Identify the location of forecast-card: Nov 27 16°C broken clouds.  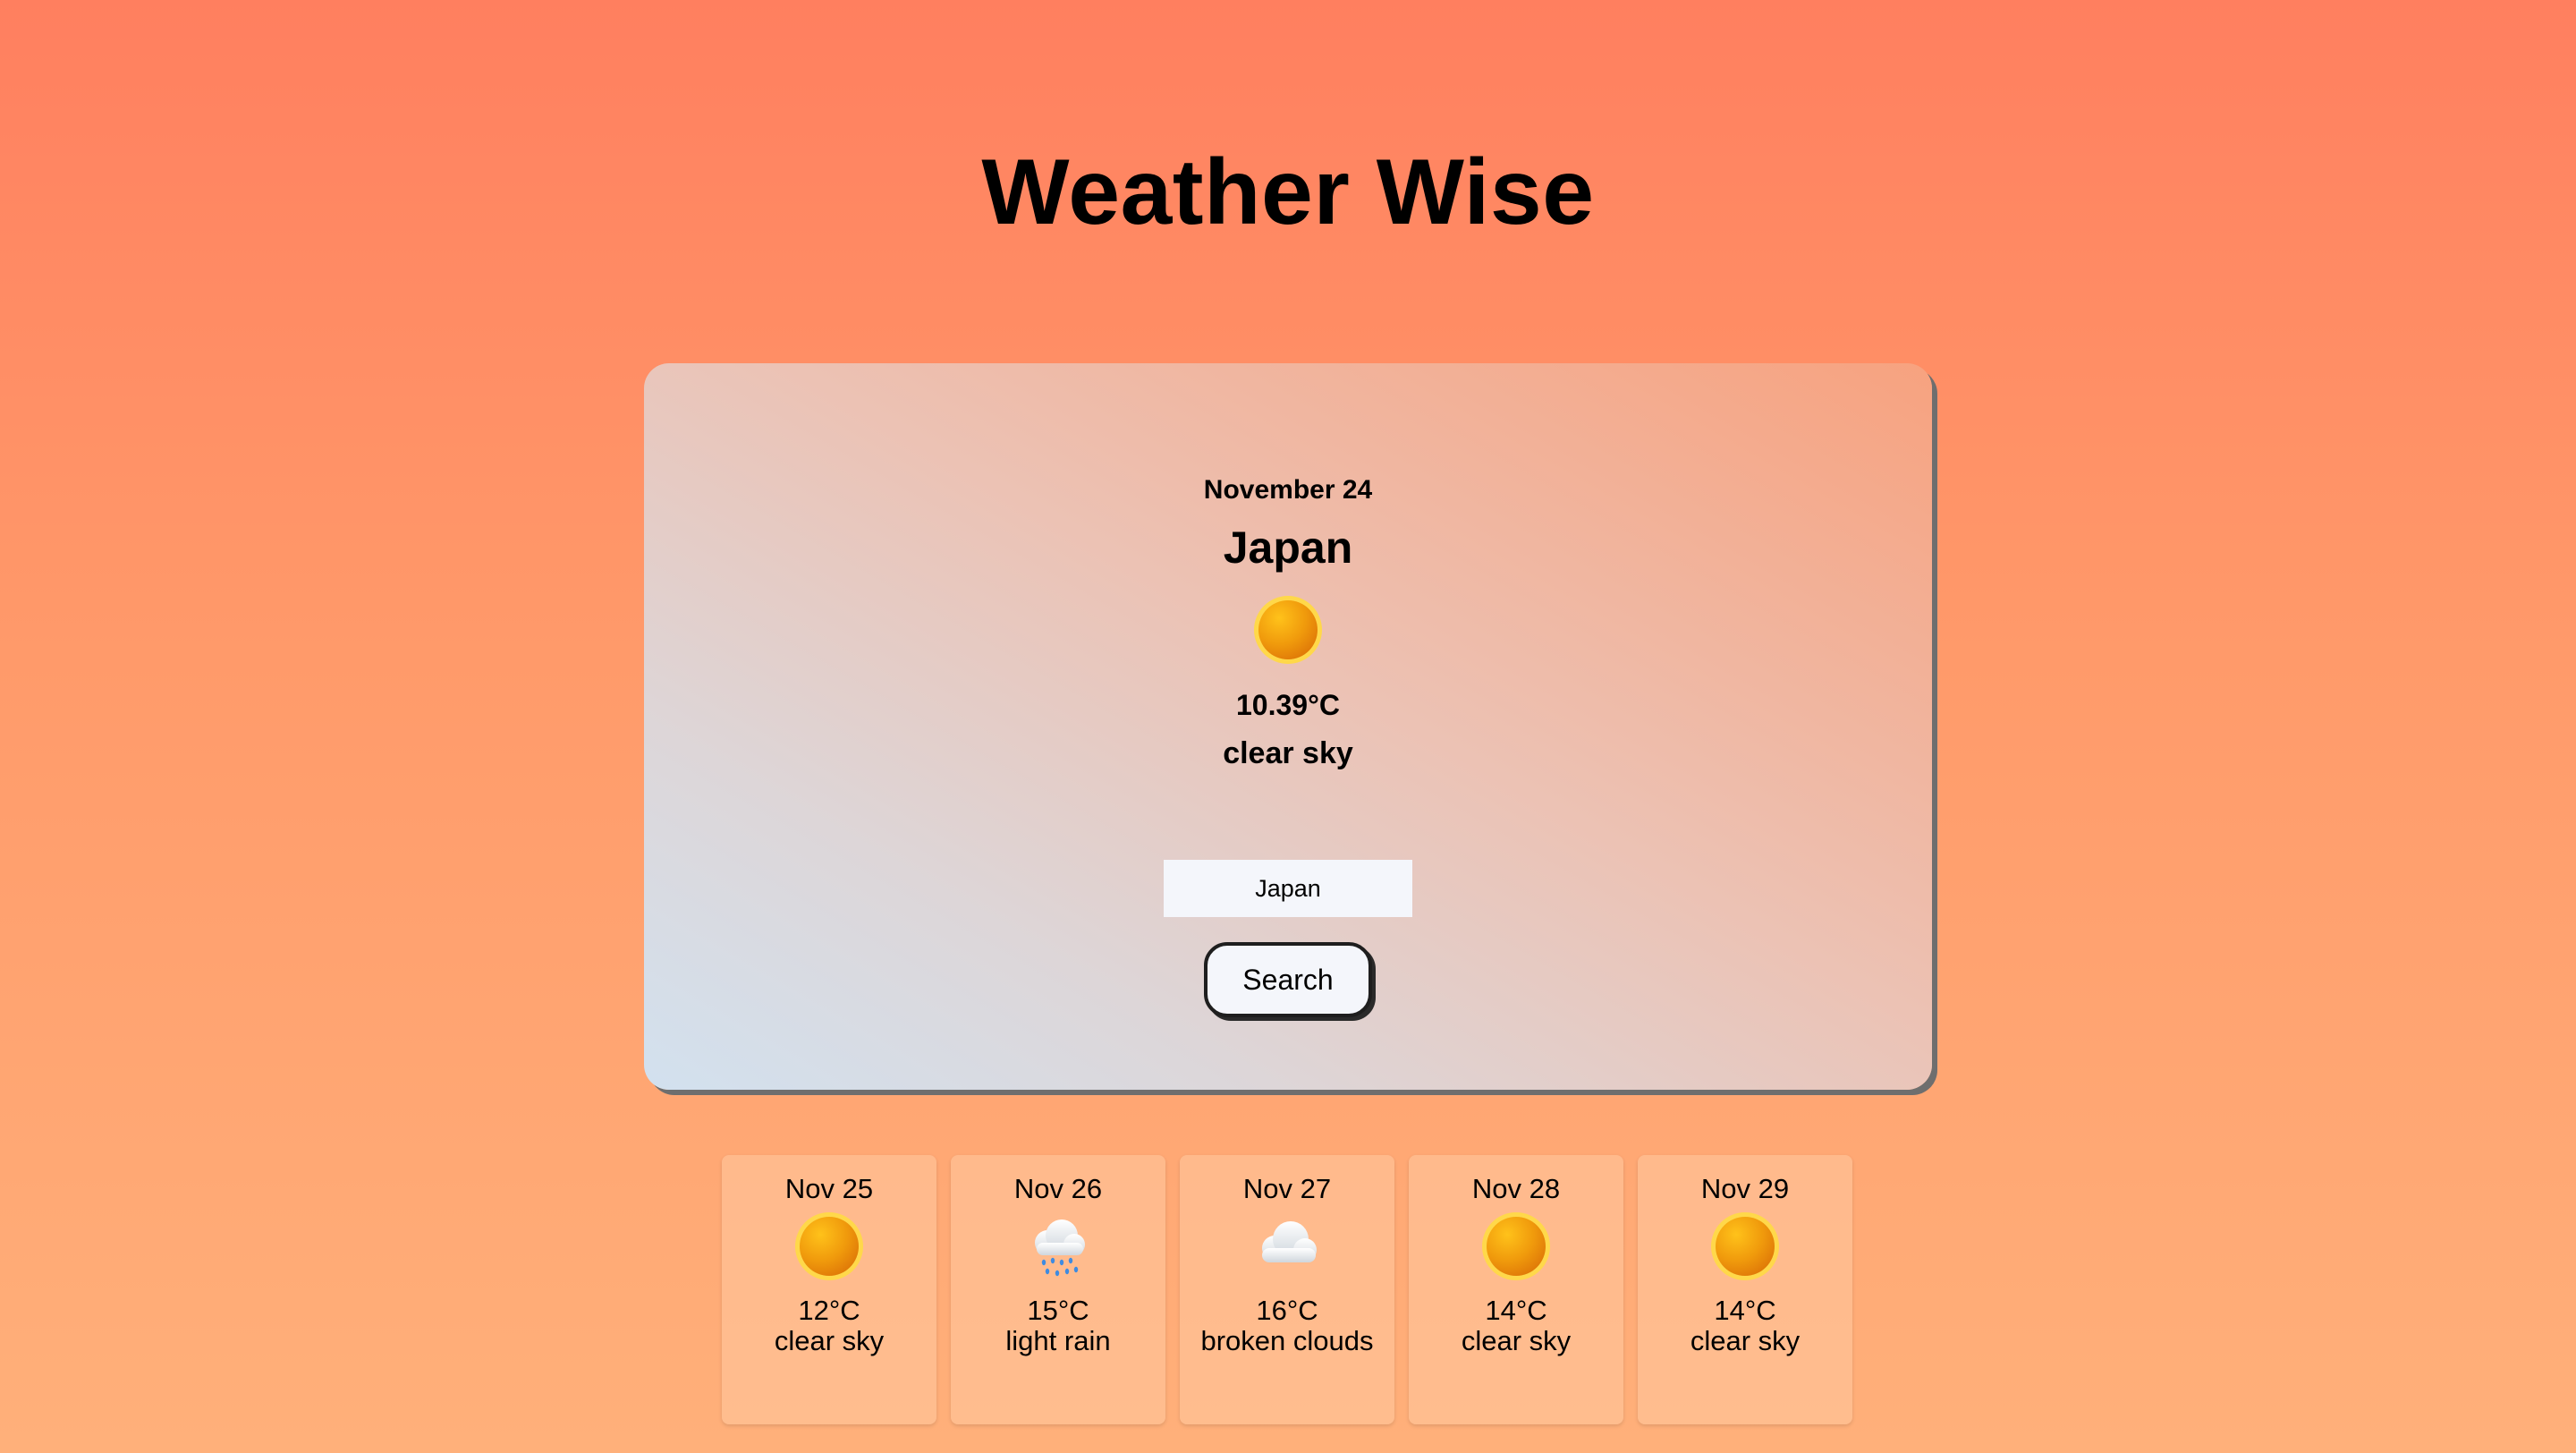
(1287, 1289).